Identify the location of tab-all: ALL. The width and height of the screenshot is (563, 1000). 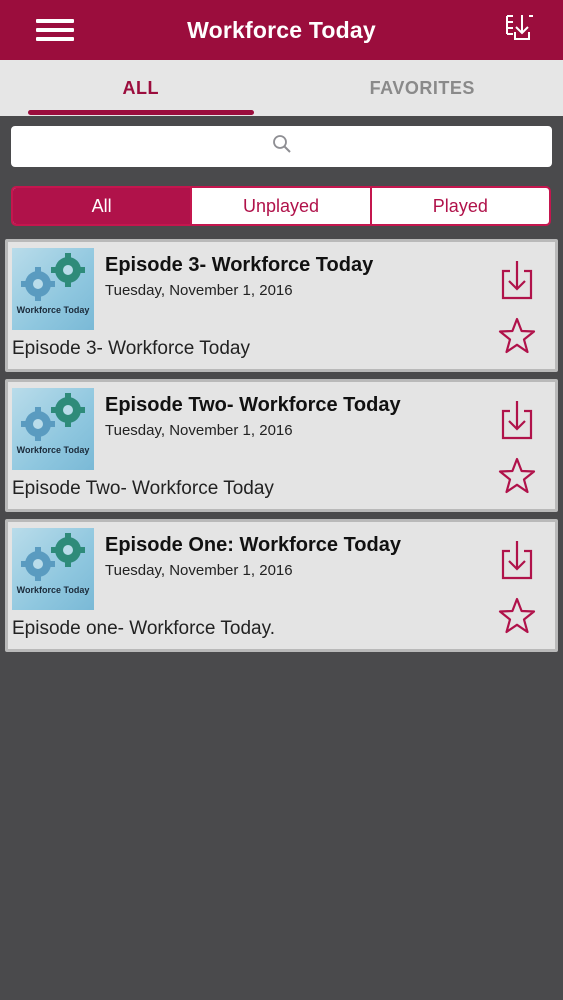
(141, 88).